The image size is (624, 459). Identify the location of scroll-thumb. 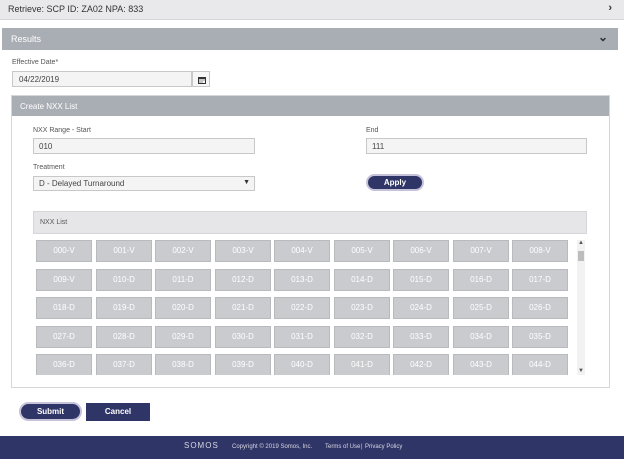
(581, 256).